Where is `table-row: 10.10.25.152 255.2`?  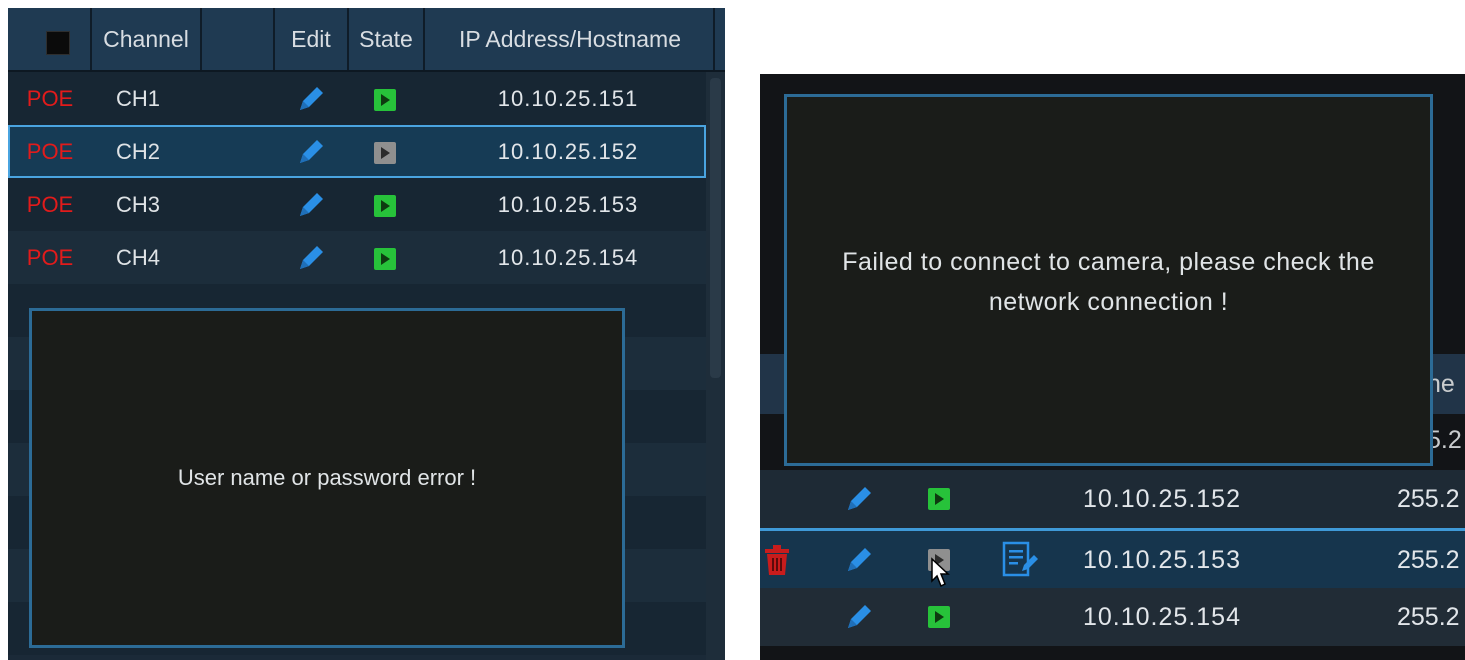 table-row: 10.10.25.152 255.2 is located at coordinates (1112, 499).